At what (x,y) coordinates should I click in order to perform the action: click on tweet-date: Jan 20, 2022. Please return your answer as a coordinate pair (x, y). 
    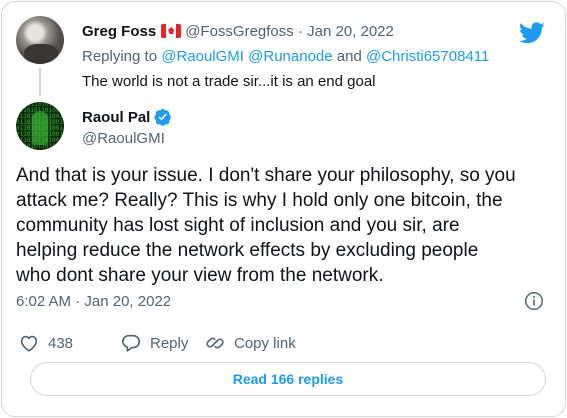
    Looking at the image, I should click on (128, 301).